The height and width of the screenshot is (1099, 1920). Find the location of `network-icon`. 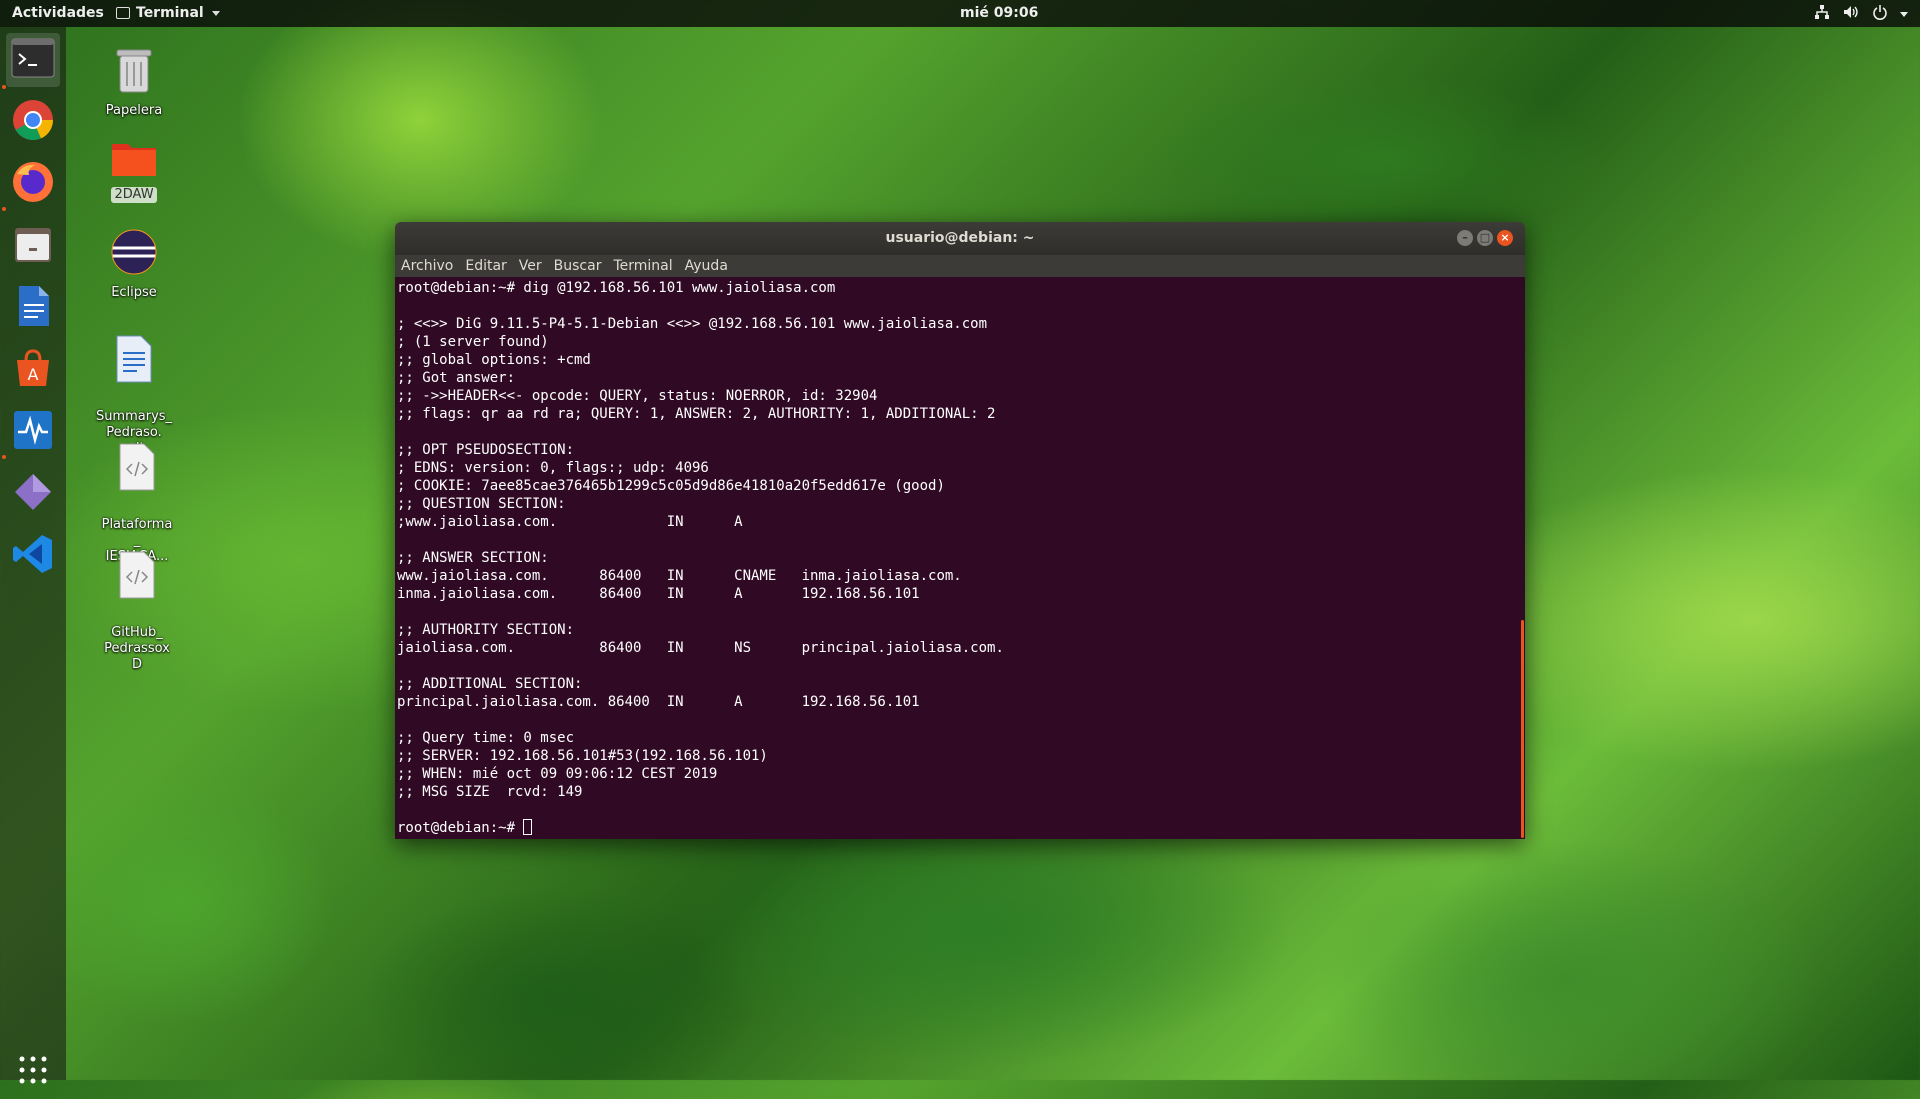

network-icon is located at coordinates (1822, 14).